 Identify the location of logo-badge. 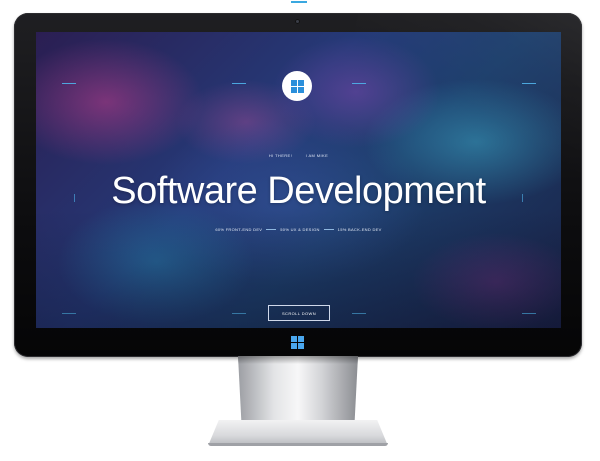
(297, 86).